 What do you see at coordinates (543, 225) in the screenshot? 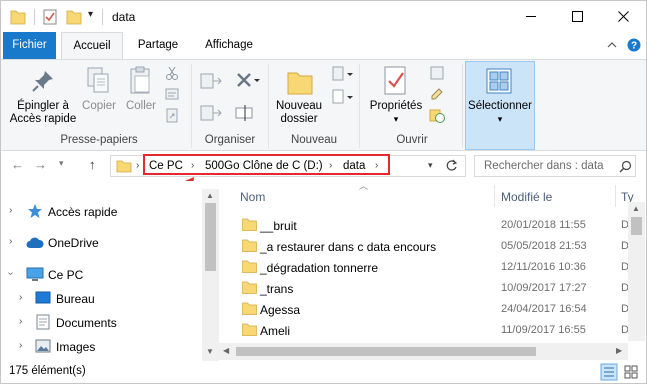
I see `file-date: 20/01/2018 11:55` at bounding box center [543, 225].